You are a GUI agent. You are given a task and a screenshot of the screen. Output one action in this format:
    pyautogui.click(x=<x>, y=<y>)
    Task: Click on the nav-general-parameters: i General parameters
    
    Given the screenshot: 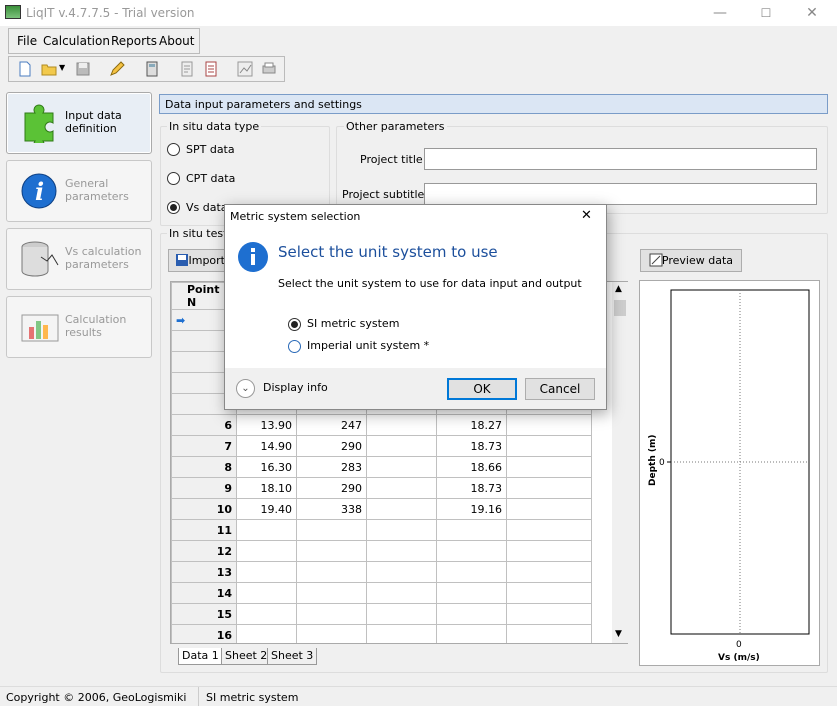 What is the action you would take?
    pyautogui.click(x=79, y=191)
    